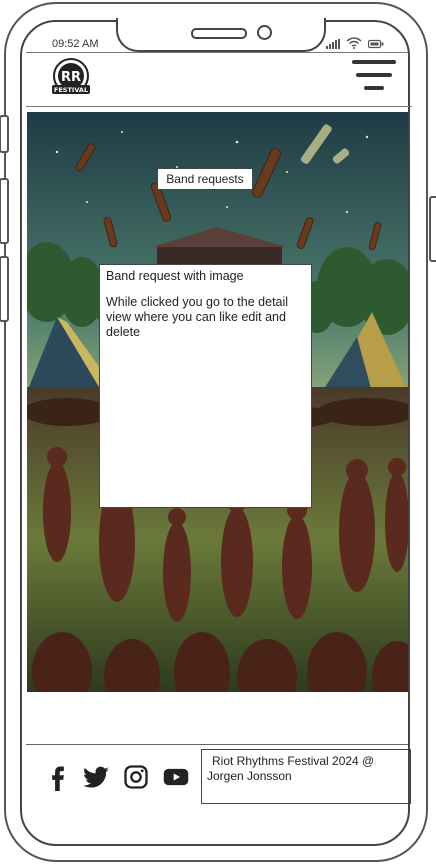 Image resolution: width=436 pixels, height=867 pixels. I want to click on status-time: 09:52 AM, so click(75, 44).